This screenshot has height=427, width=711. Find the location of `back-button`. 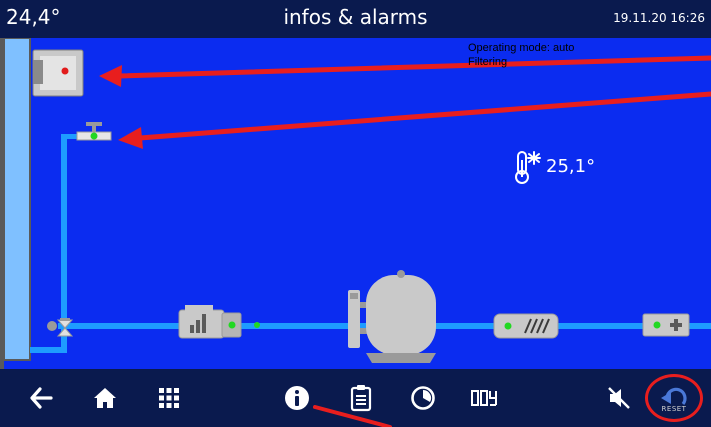

back-button is located at coordinates (41, 398).